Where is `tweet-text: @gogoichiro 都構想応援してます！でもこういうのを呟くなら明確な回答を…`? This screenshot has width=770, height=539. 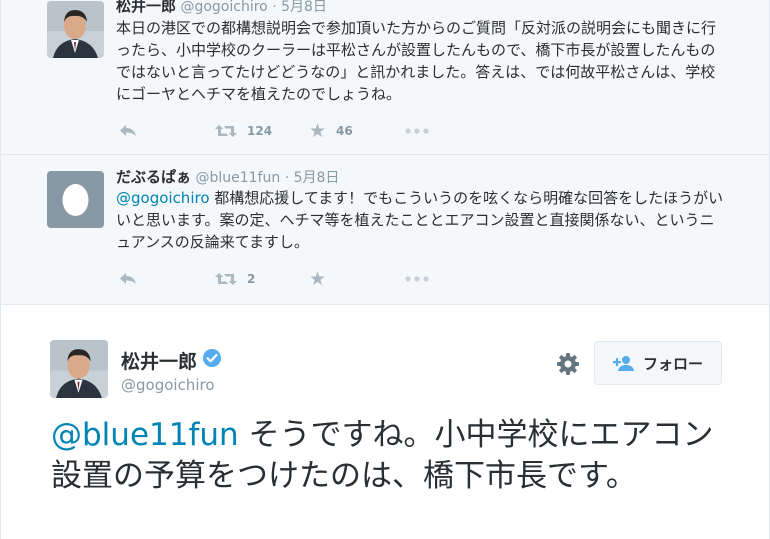 tweet-text: @gogoichiro 都構想応援してます！でもこういうのを呟くなら明確な回答を… is located at coordinates (422, 220).